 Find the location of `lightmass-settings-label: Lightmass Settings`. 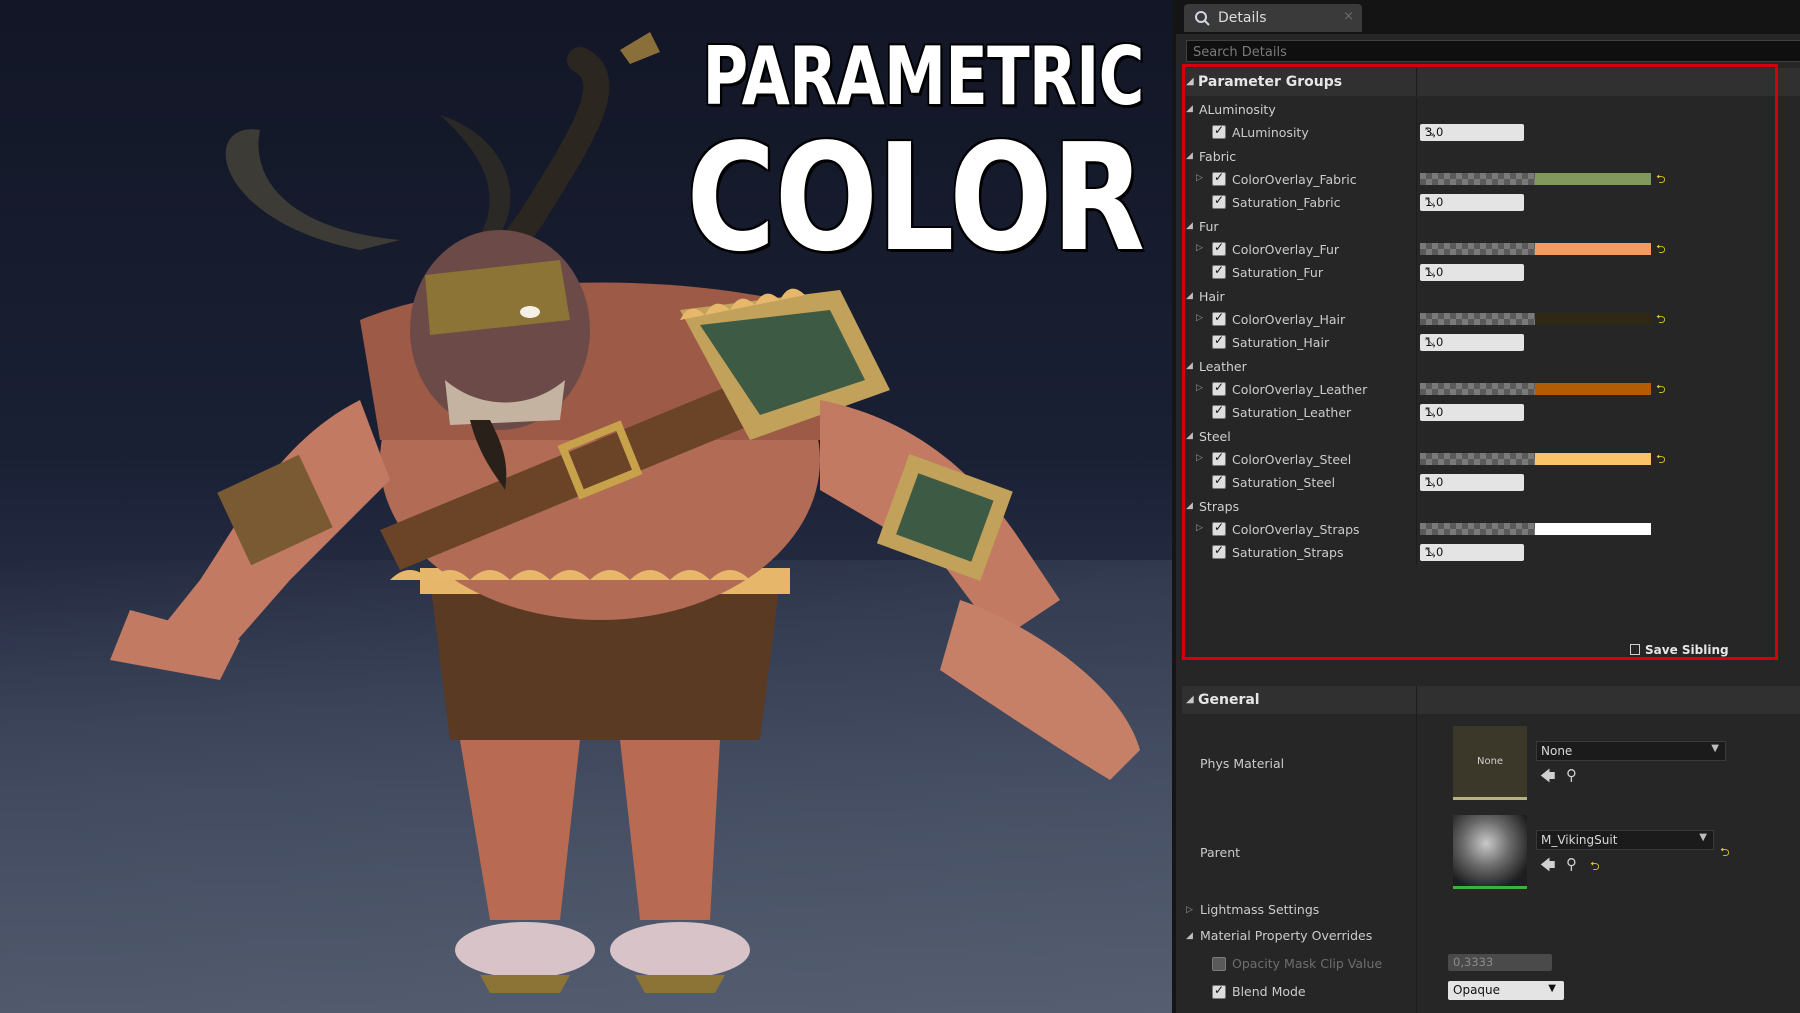

lightmass-settings-label: Lightmass Settings is located at coordinates (1259, 909).